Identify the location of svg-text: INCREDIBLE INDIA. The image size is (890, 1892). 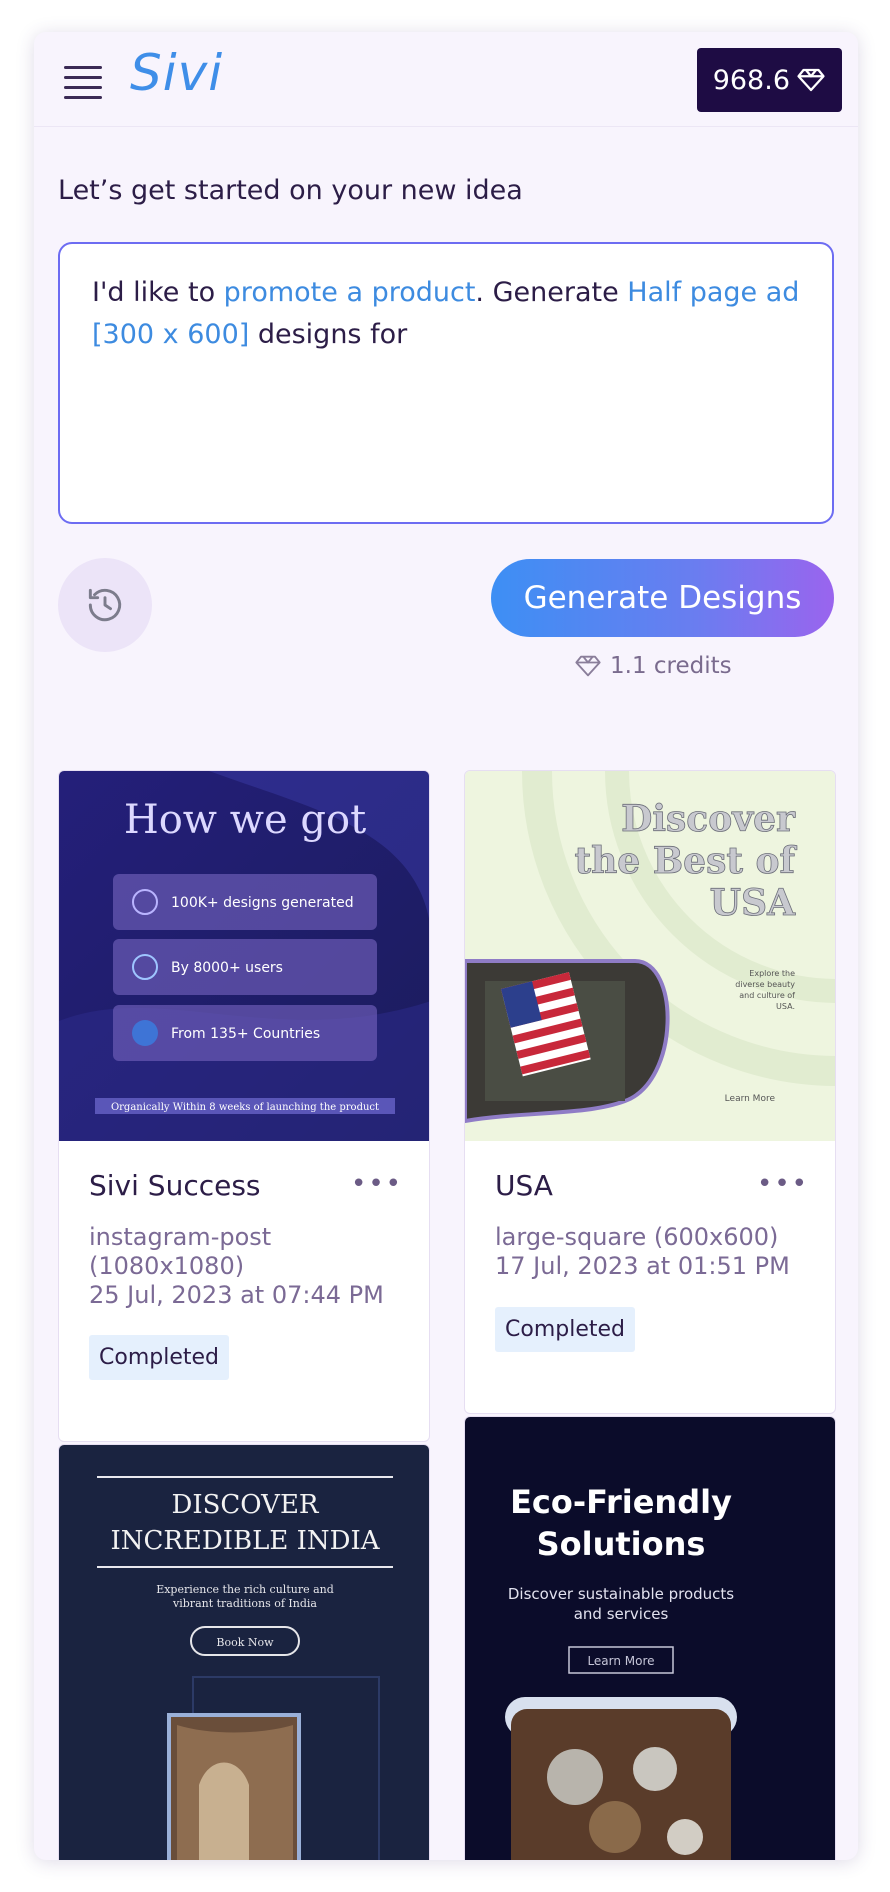
(245, 1541).